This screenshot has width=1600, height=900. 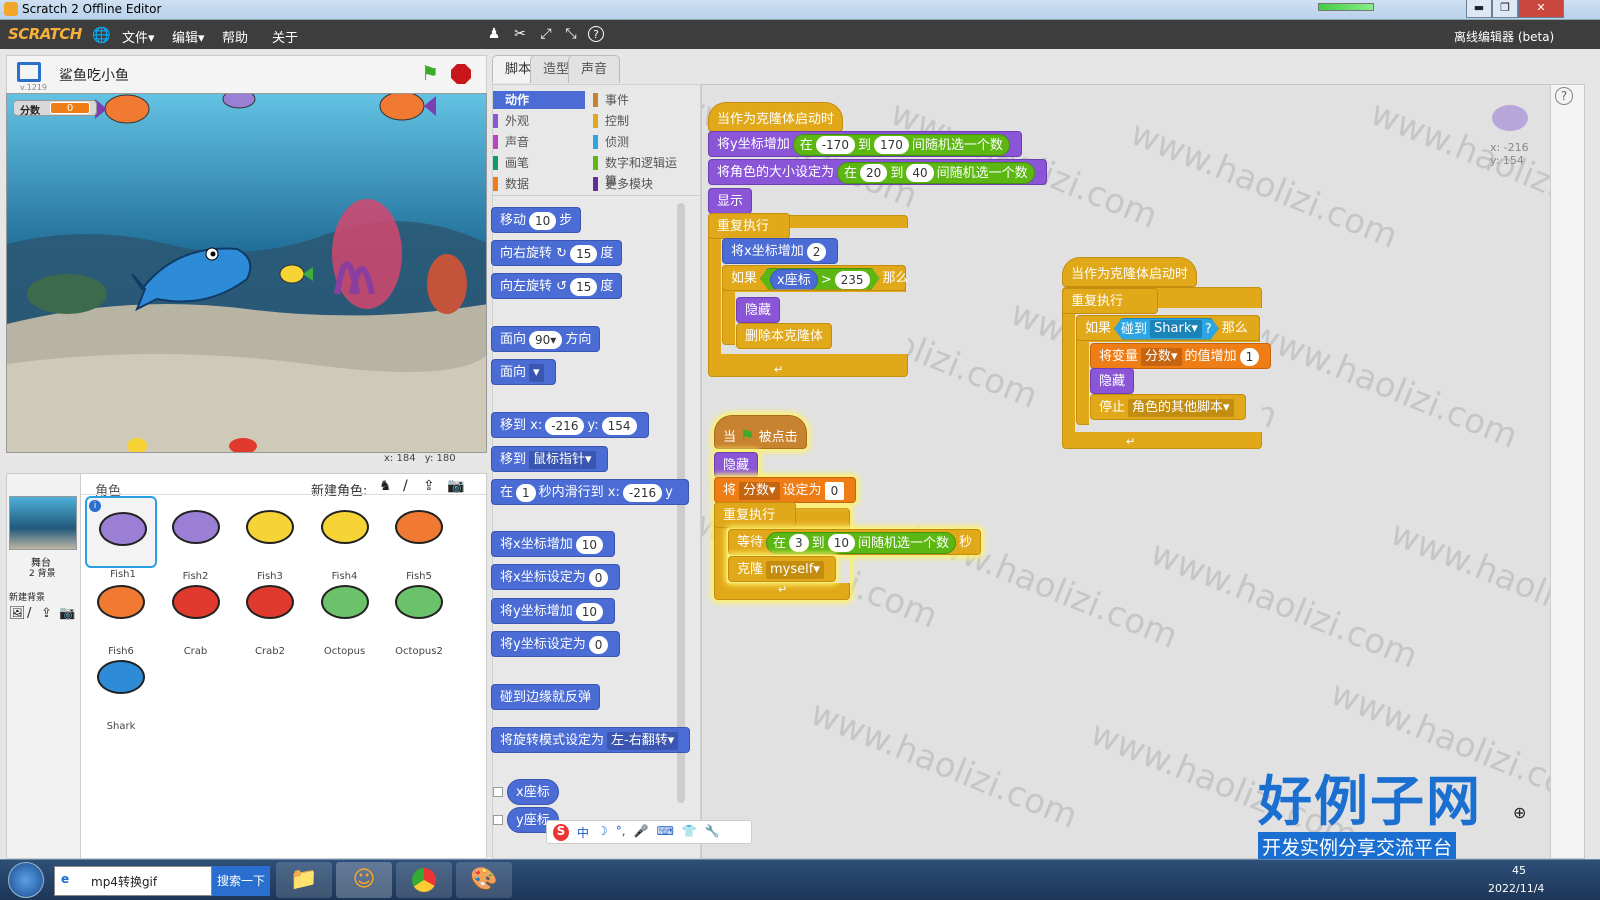 What do you see at coordinates (484, 880) in the screenshot?
I see `paint-icon: 🎨` at bounding box center [484, 880].